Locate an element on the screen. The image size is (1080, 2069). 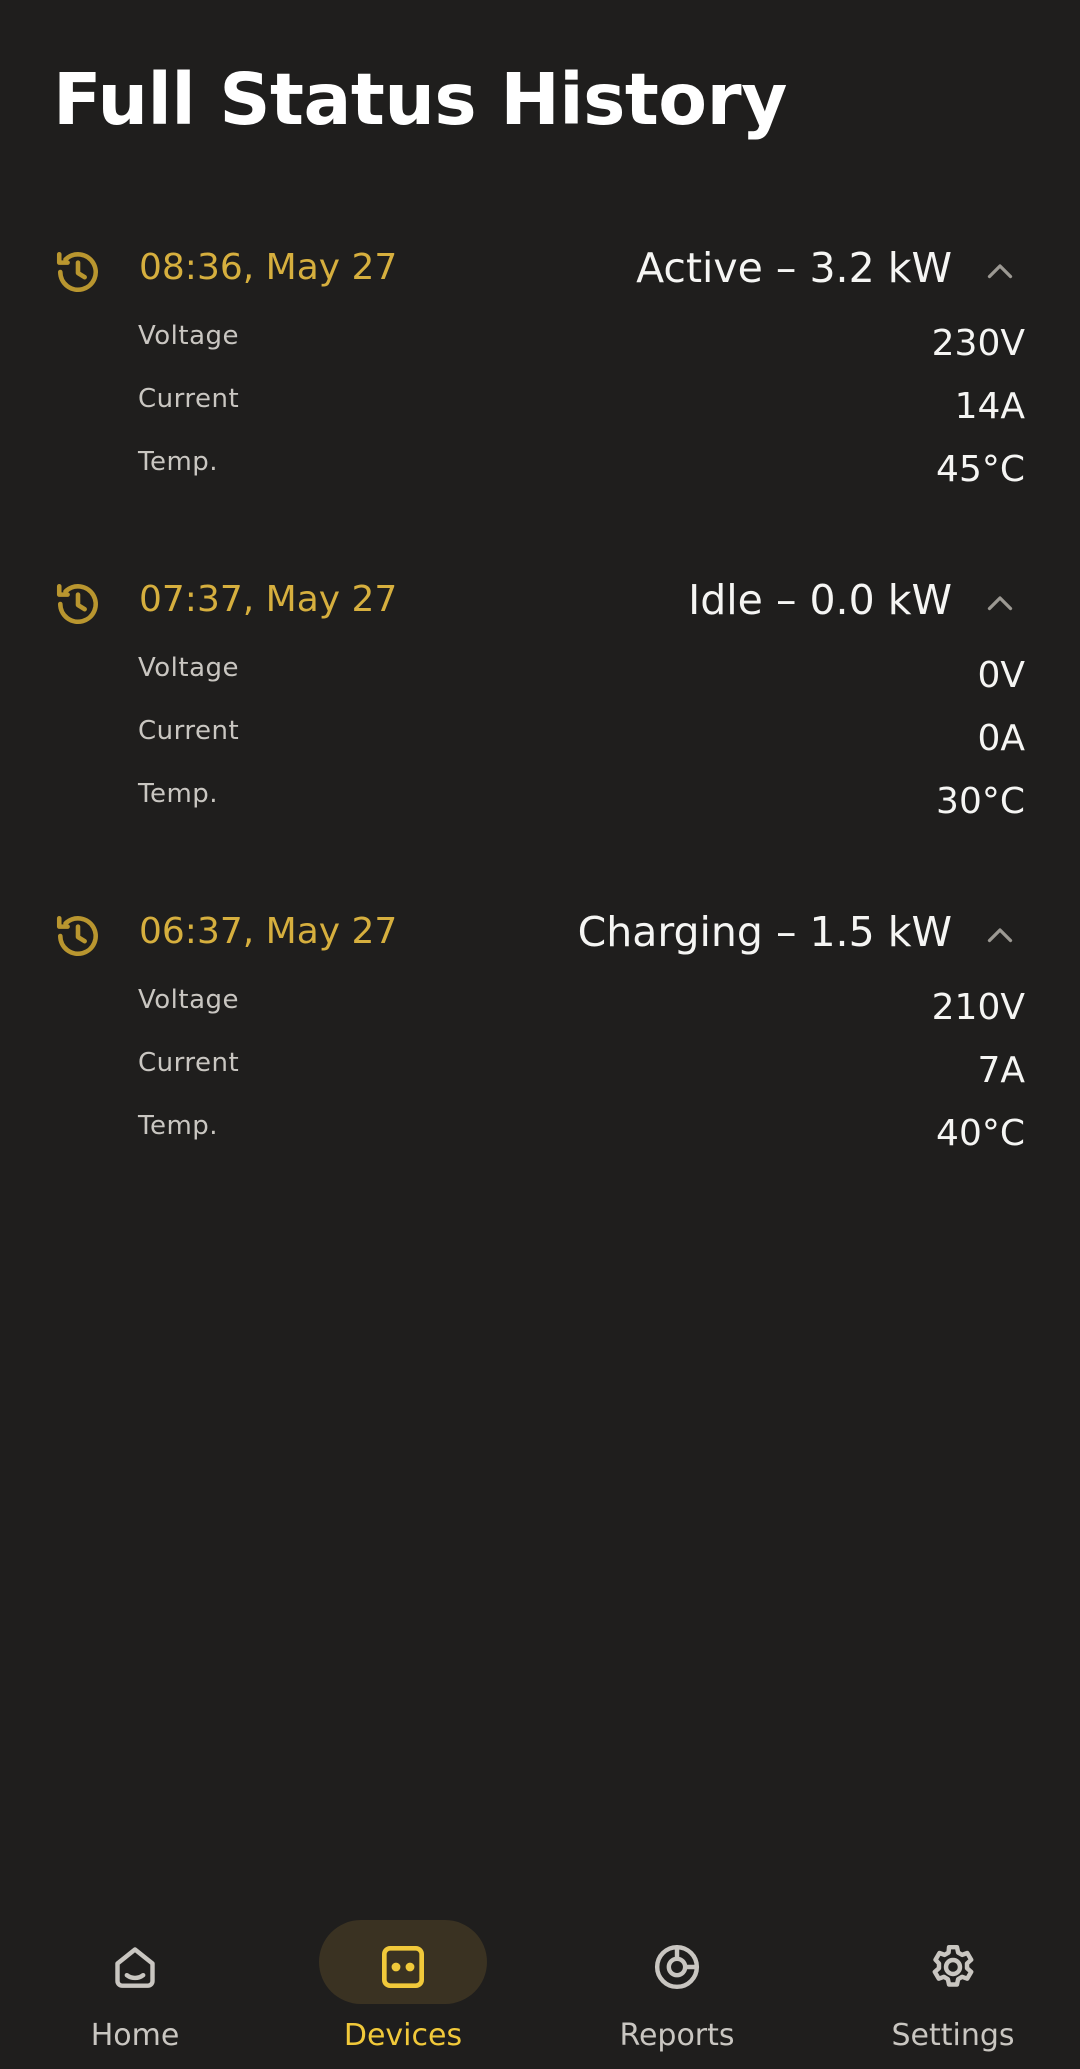
nav-label-home: Home is located at coordinates (135, 2035).